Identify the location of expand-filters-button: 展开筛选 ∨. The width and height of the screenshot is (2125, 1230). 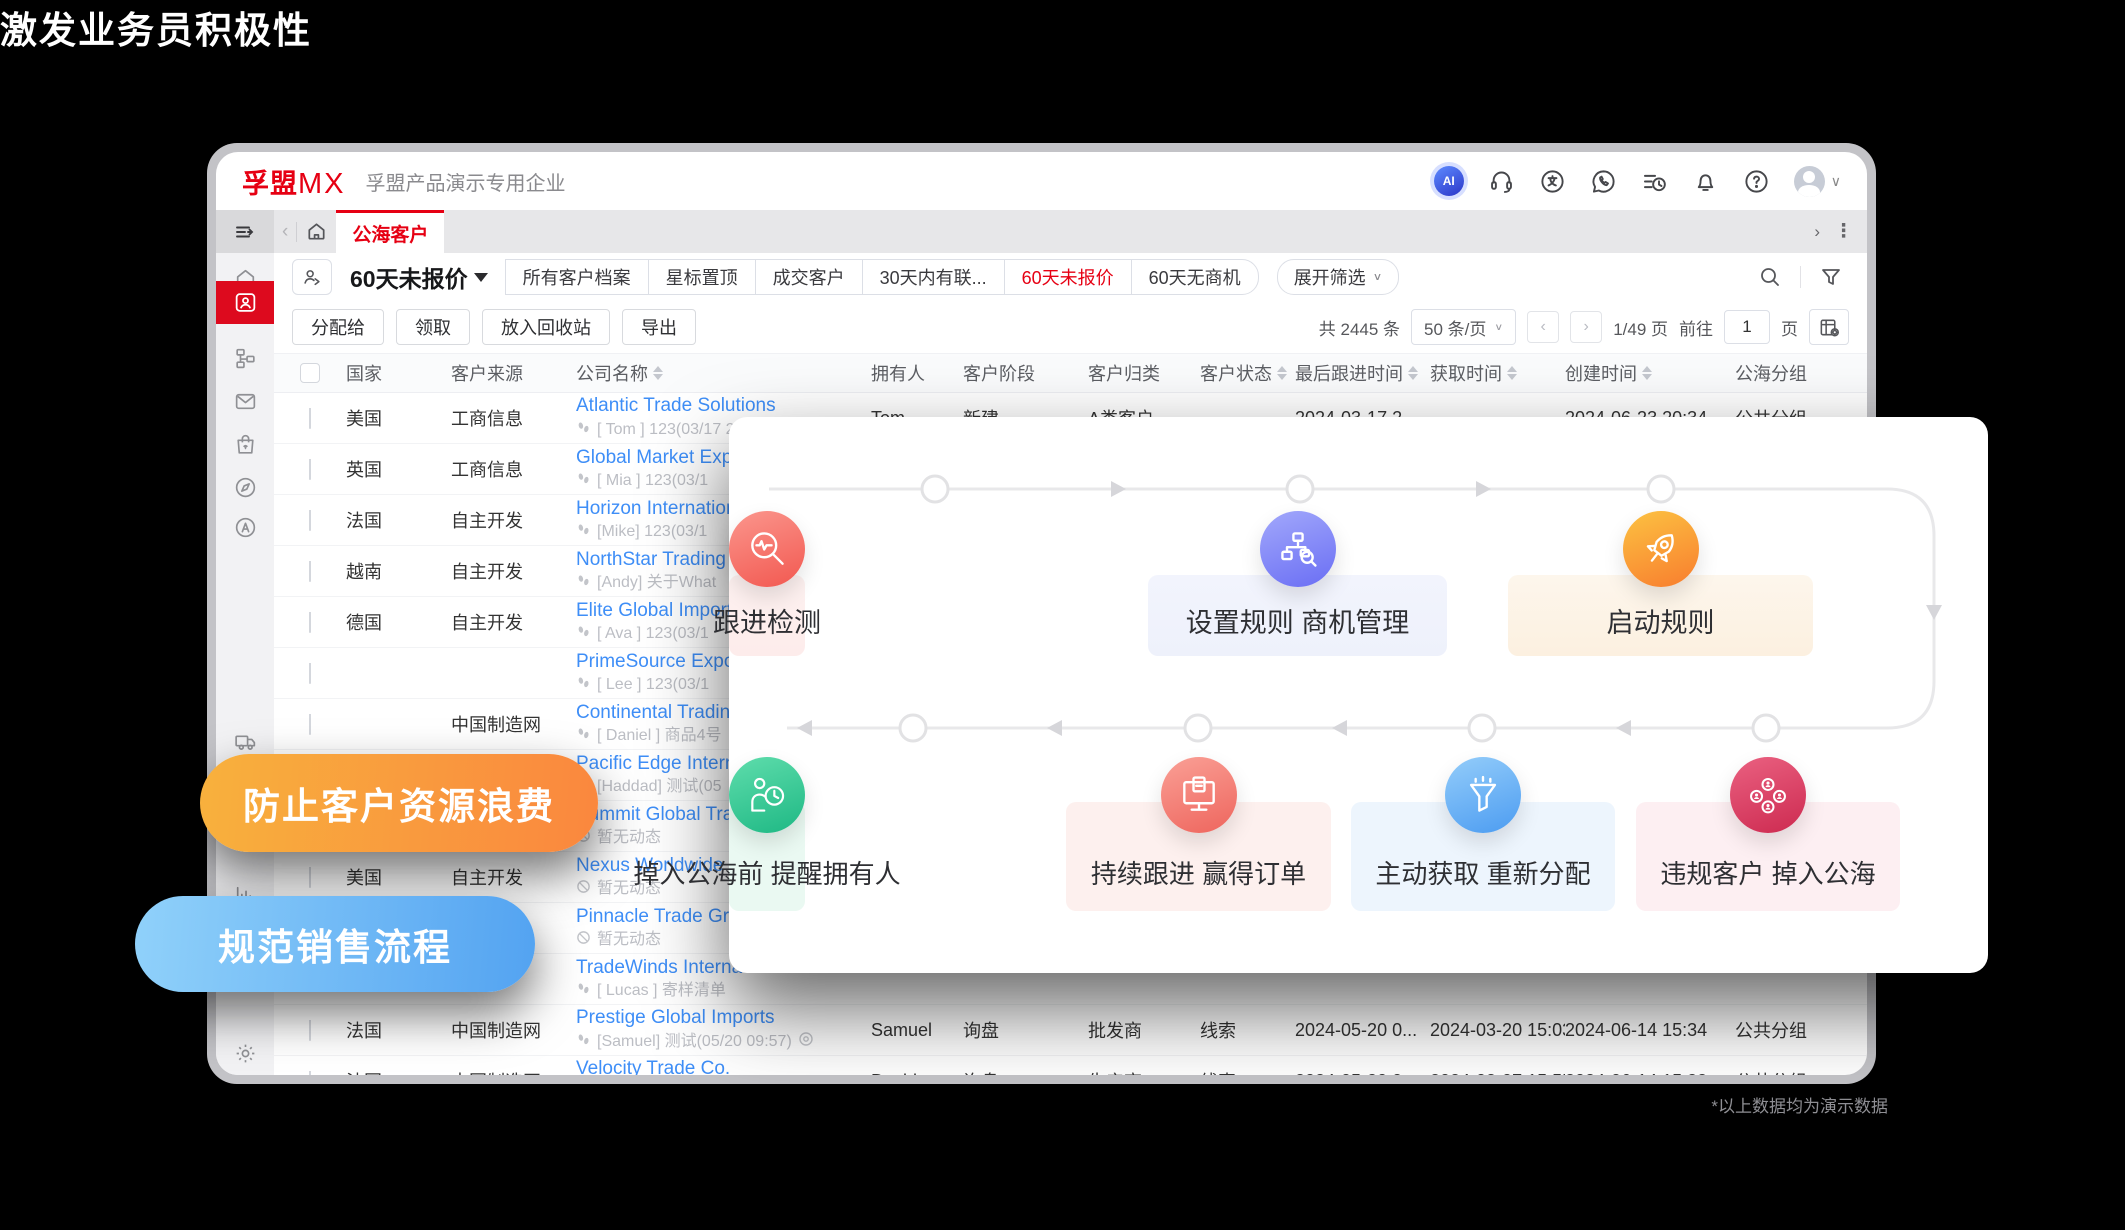
(1338, 277).